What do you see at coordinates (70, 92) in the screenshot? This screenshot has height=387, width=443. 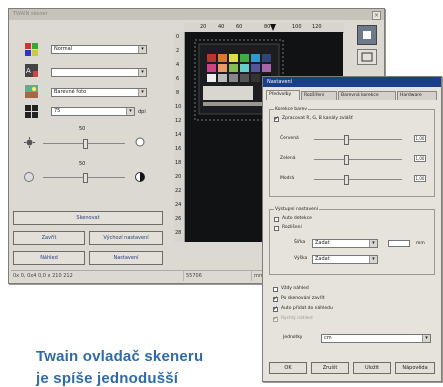 I see `mode-select-value: Barevné foto` at bounding box center [70, 92].